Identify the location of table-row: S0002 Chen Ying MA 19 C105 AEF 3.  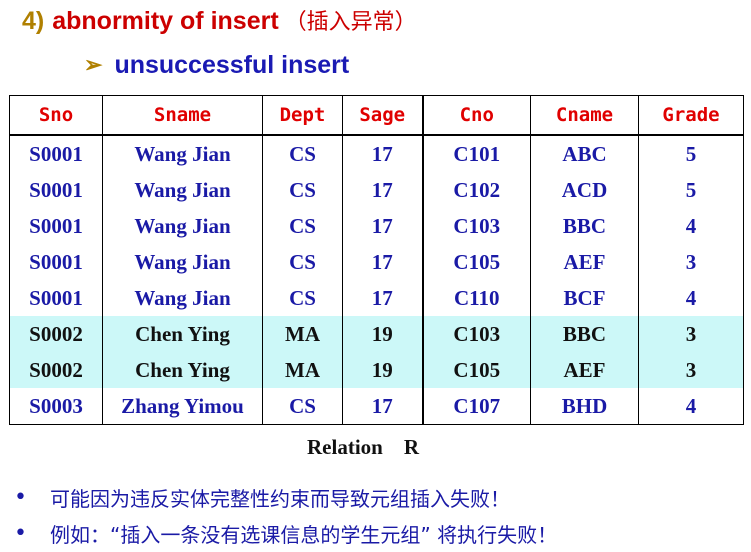
(376, 370).